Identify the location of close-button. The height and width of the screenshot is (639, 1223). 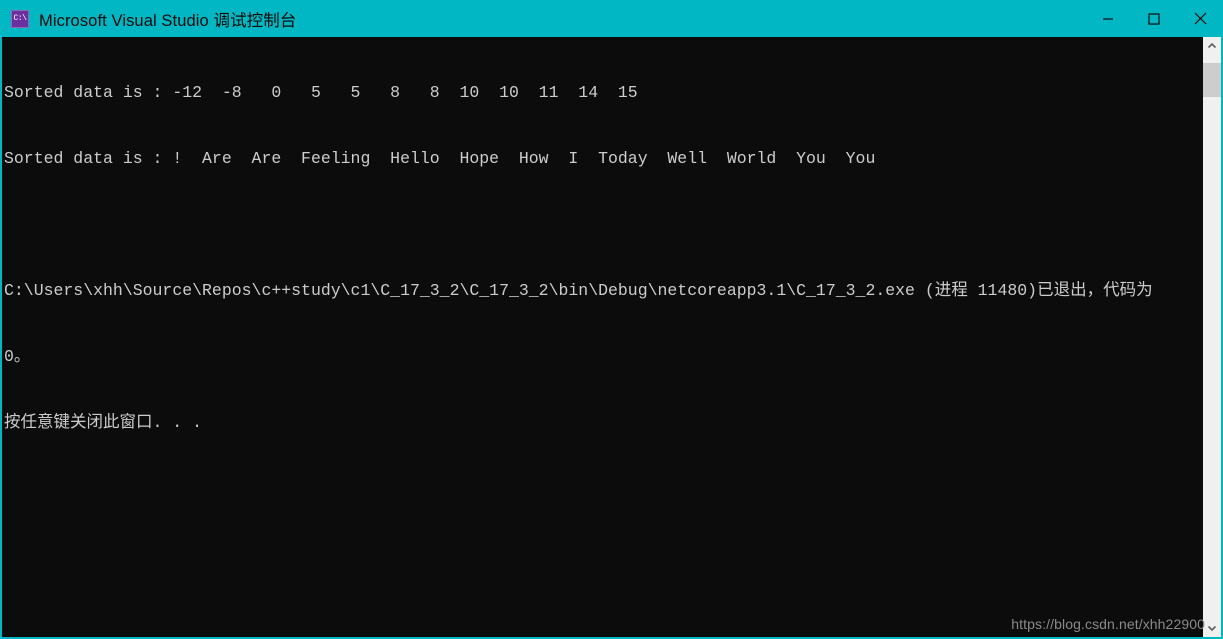
(1200, 18).